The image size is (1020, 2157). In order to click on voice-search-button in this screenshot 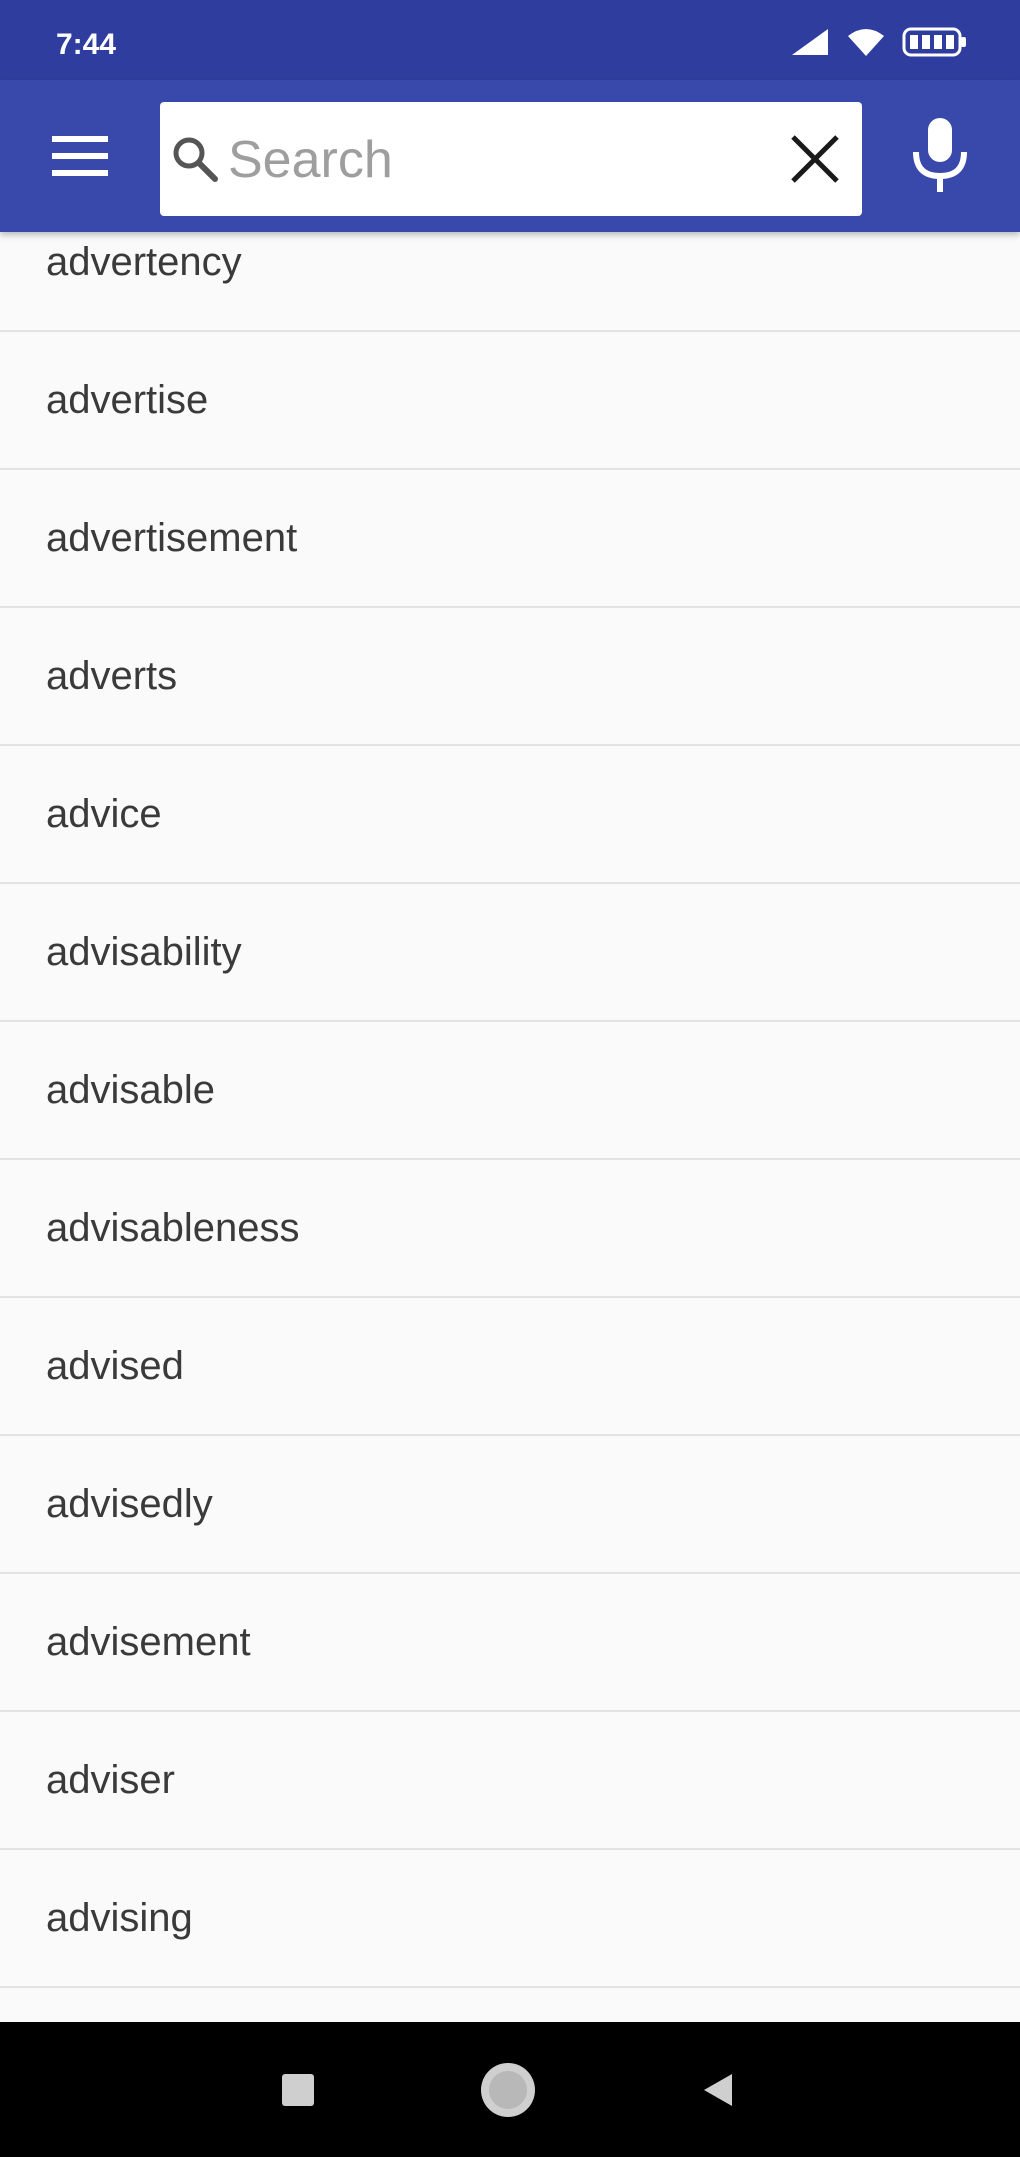, I will do `click(940, 156)`.